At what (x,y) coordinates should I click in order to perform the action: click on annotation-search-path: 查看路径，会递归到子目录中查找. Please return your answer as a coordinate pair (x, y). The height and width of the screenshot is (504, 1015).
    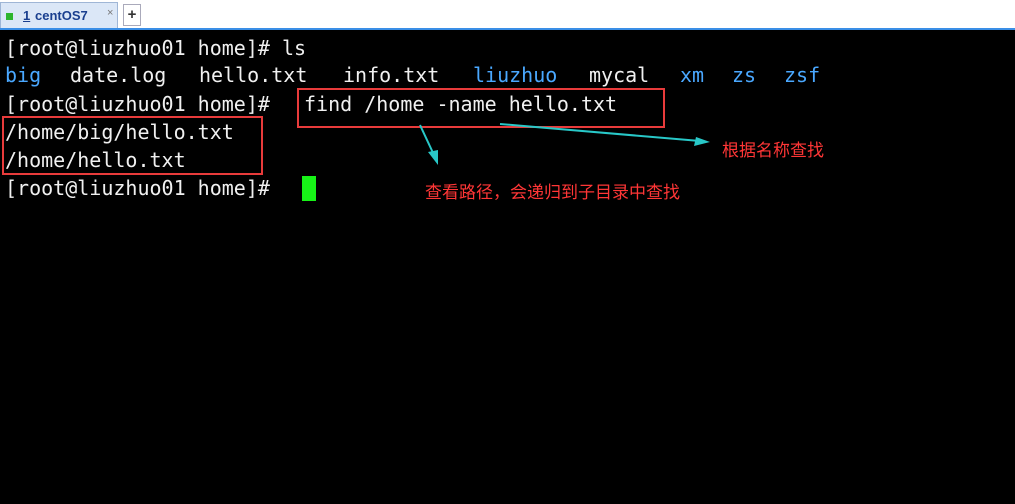
    Looking at the image, I should click on (552, 193).